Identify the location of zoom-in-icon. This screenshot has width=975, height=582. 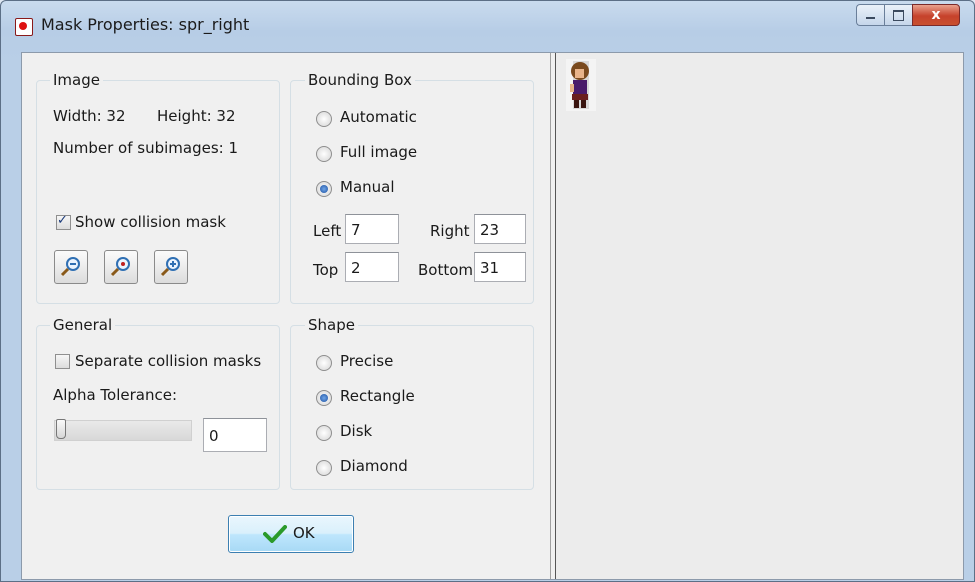
(170, 267).